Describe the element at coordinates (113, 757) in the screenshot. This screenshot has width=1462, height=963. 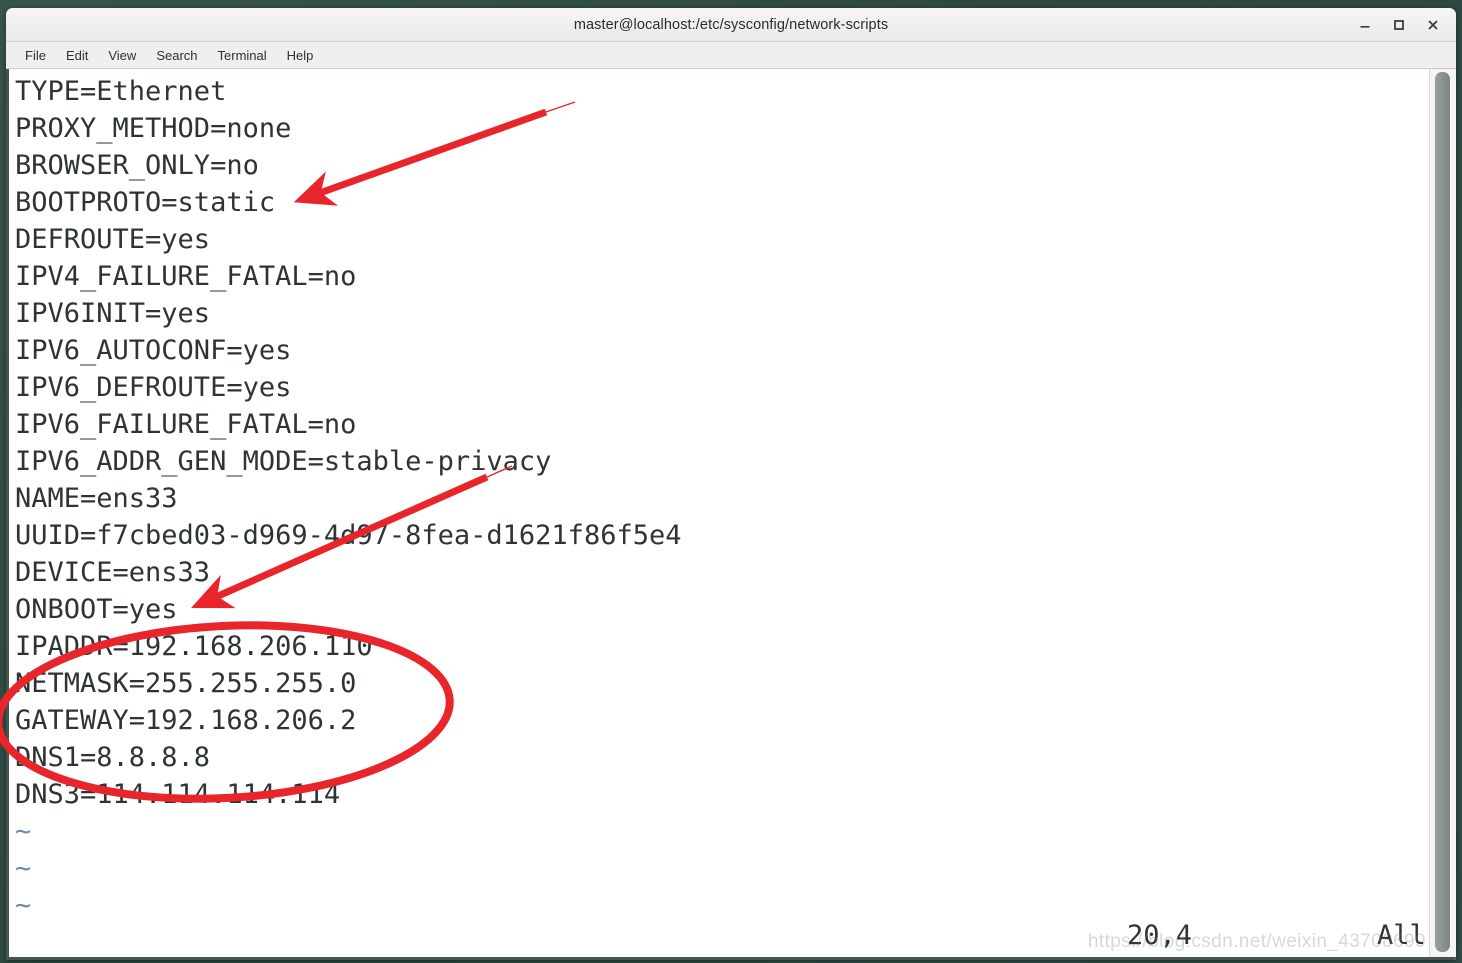
I see `editor-line: DNS1=8.8.8.8` at that location.